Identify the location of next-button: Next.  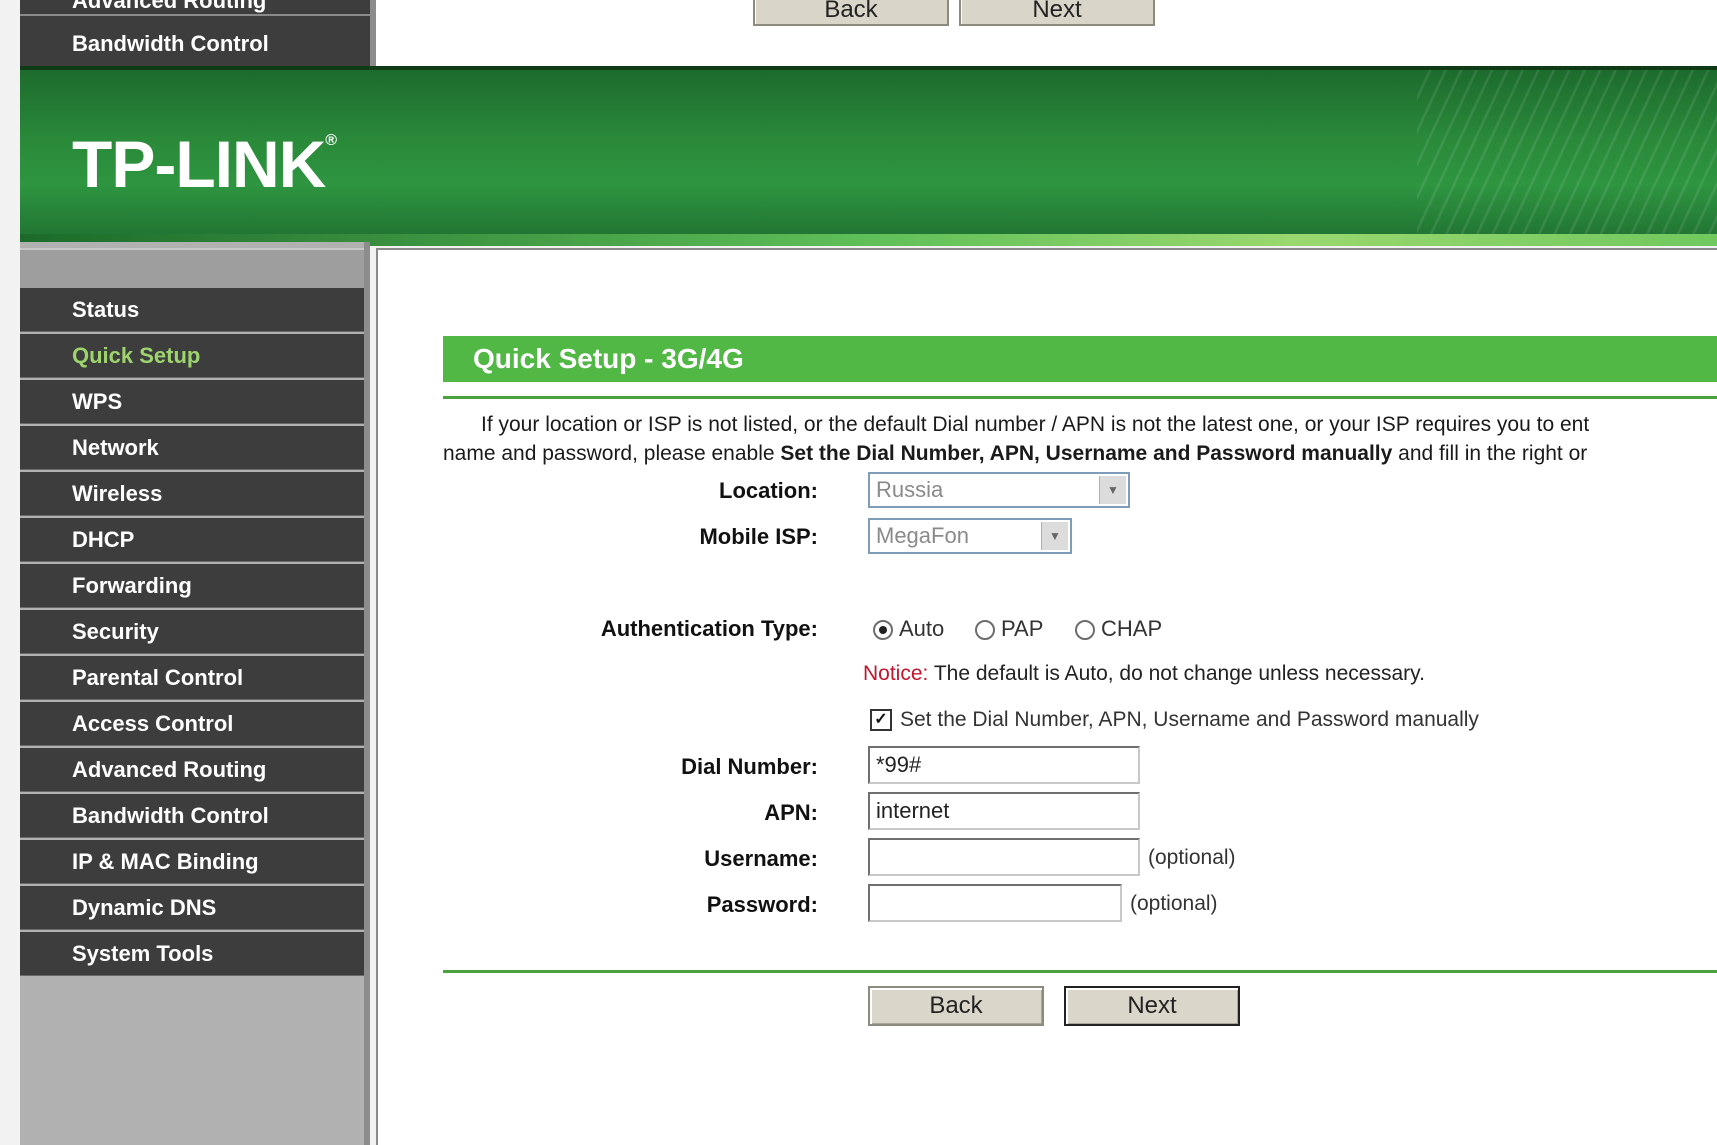
(1152, 1006).